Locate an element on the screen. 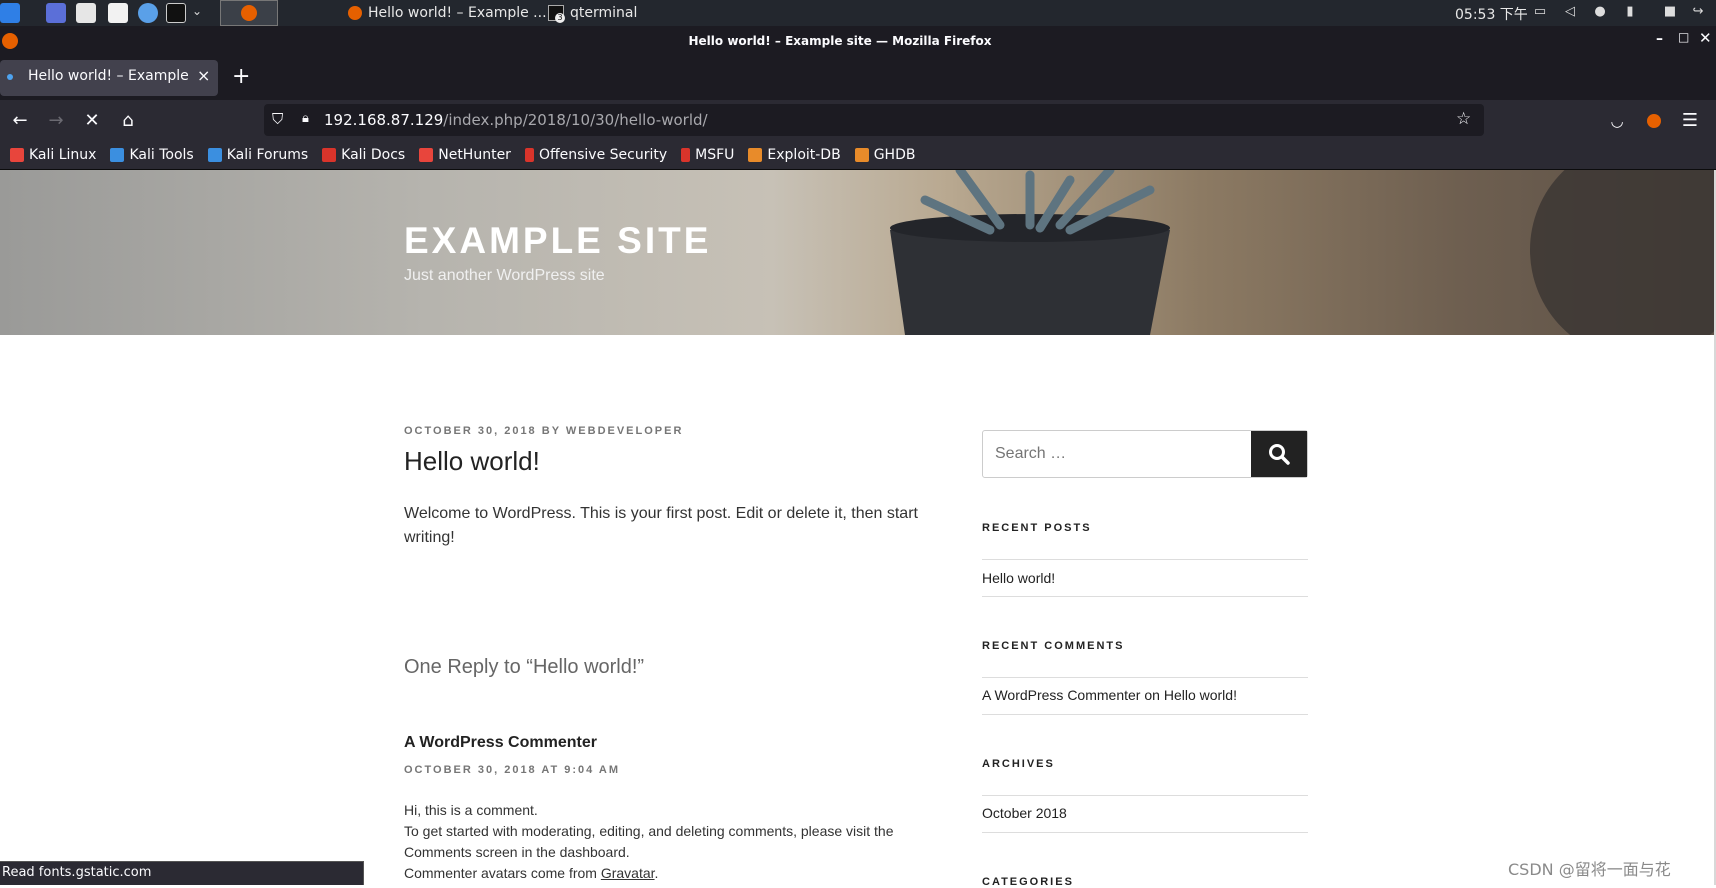 This screenshot has width=1716, height=888. bookmark-label: Offensive Security is located at coordinates (603, 154).